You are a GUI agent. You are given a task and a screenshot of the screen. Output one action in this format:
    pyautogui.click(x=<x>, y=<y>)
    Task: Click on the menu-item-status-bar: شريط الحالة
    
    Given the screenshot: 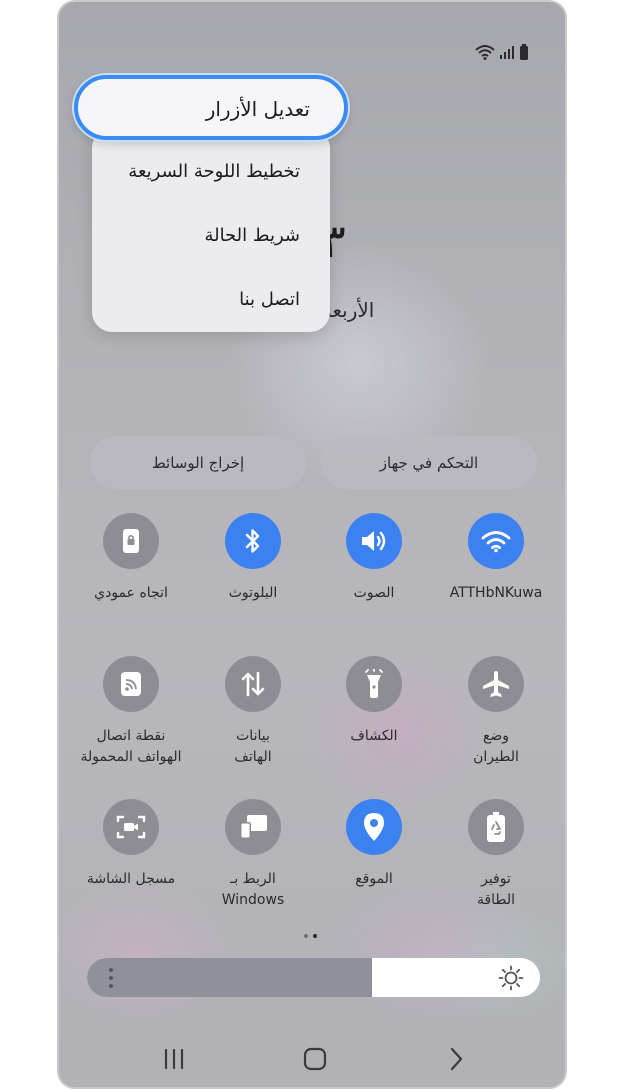 What is the action you would take?
    pyautogui.click(x=252, y=235)
    